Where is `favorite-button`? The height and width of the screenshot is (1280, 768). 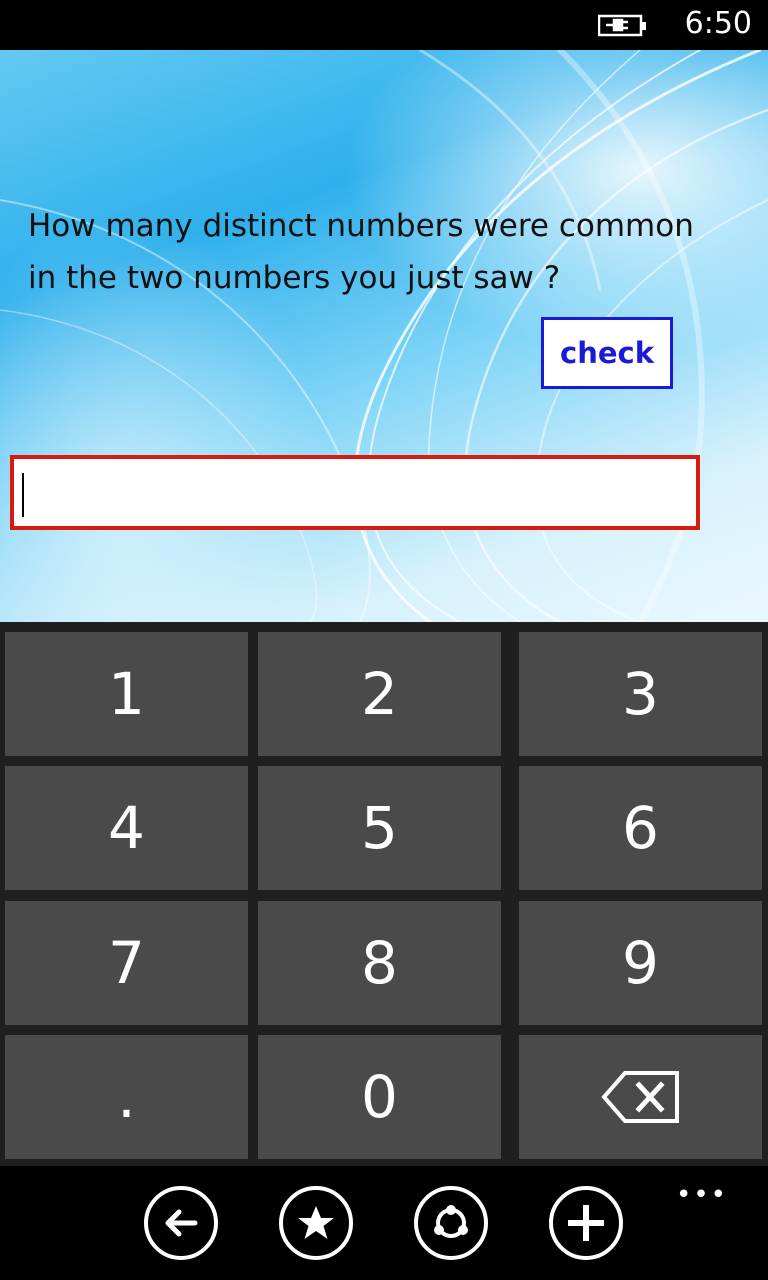
favorite-button is located at coordinates (316, 1223).